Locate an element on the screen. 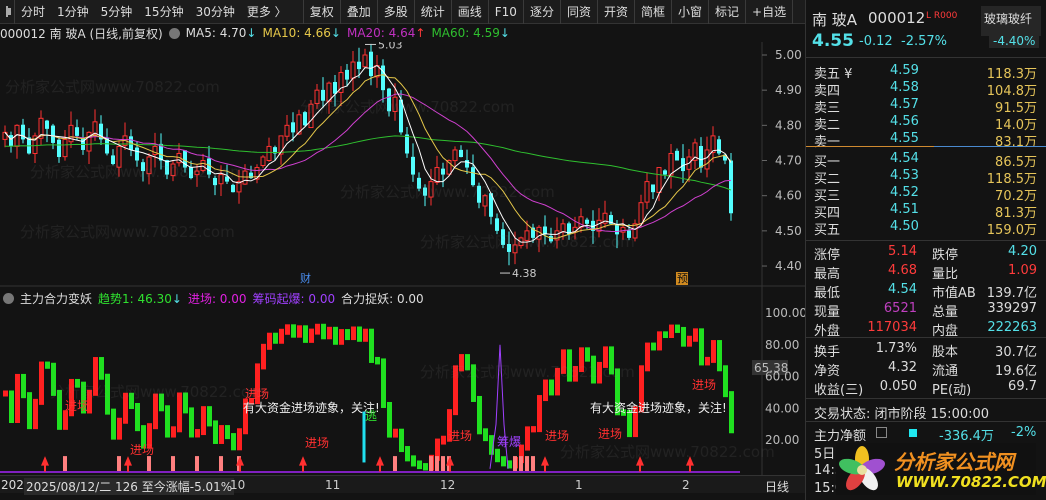 The width and height of the screenshot is (1046, 500). finance-marker: 财 is located at coordinates (305, 278).